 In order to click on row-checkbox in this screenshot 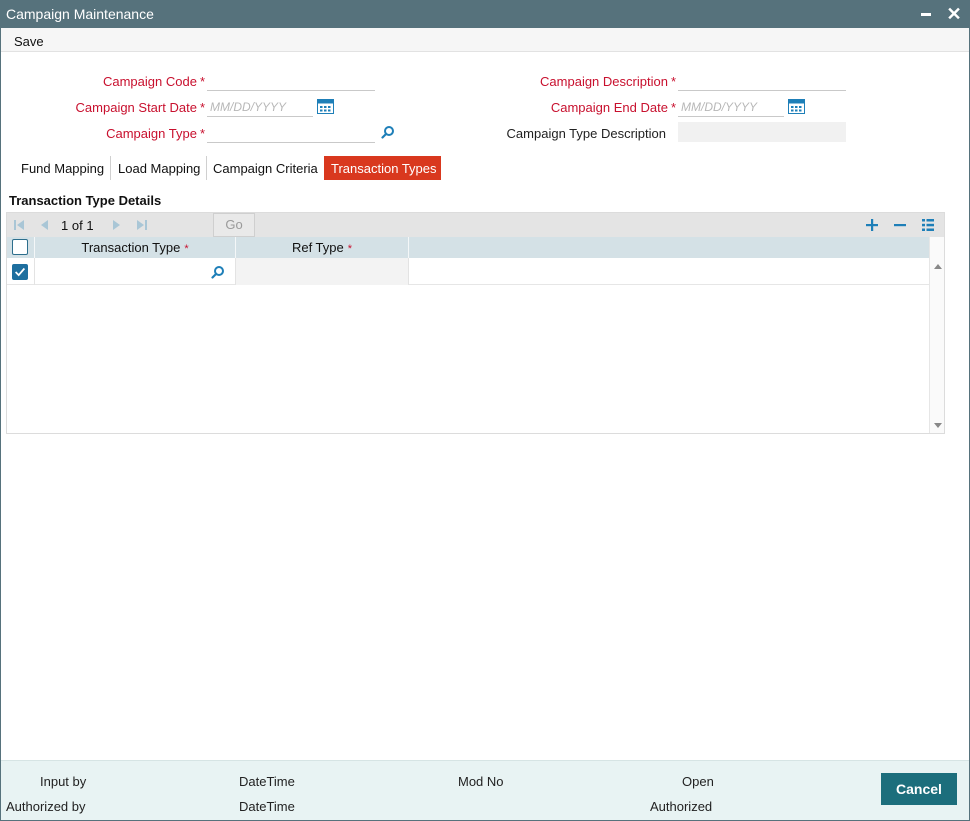, I will do `click(20, 272)`.